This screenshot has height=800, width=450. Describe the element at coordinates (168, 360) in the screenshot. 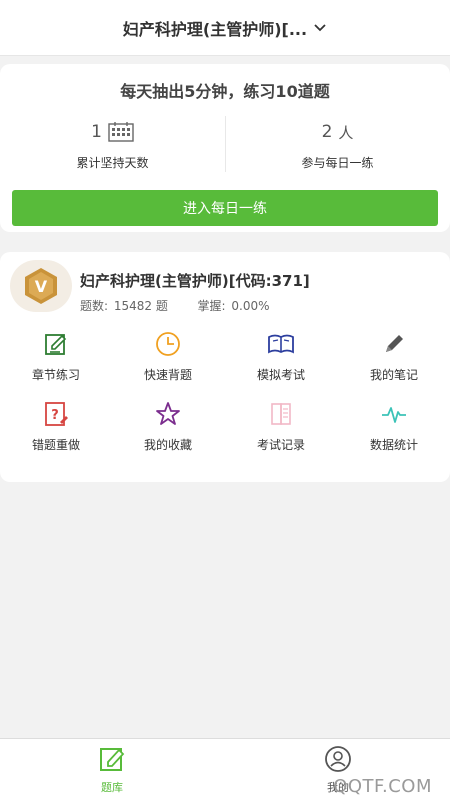

I see `feature-quick-review: 快速背题` at that location.